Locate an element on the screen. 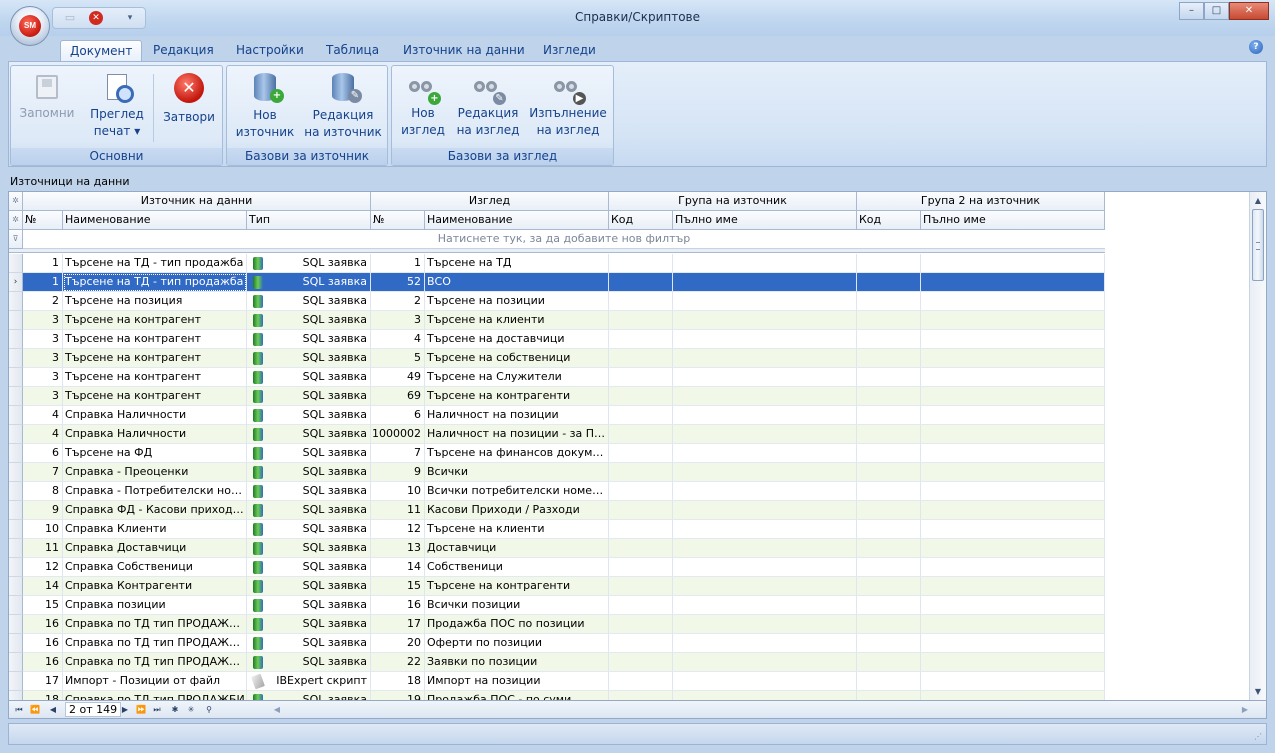  cell-view-no: 1000002 is located at coordinates (398, 434).